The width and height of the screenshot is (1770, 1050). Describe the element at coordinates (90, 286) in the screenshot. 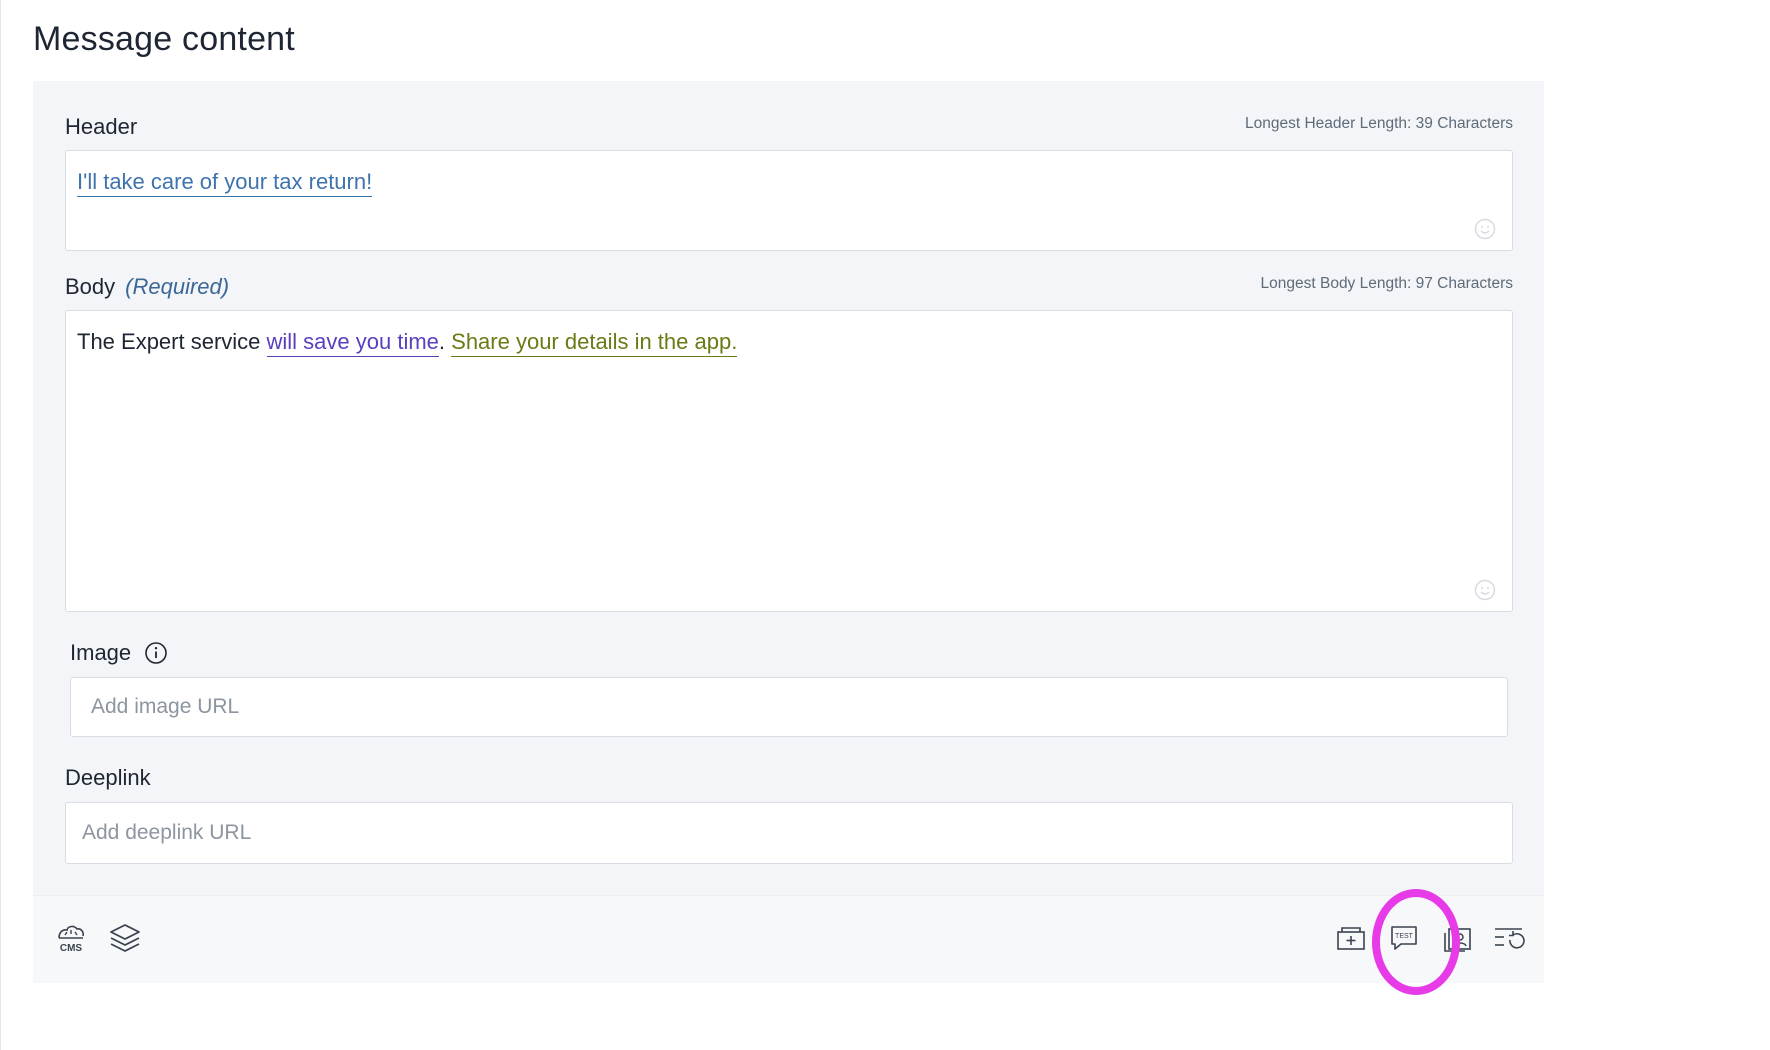

I see `body-label-text: Body` at that location.